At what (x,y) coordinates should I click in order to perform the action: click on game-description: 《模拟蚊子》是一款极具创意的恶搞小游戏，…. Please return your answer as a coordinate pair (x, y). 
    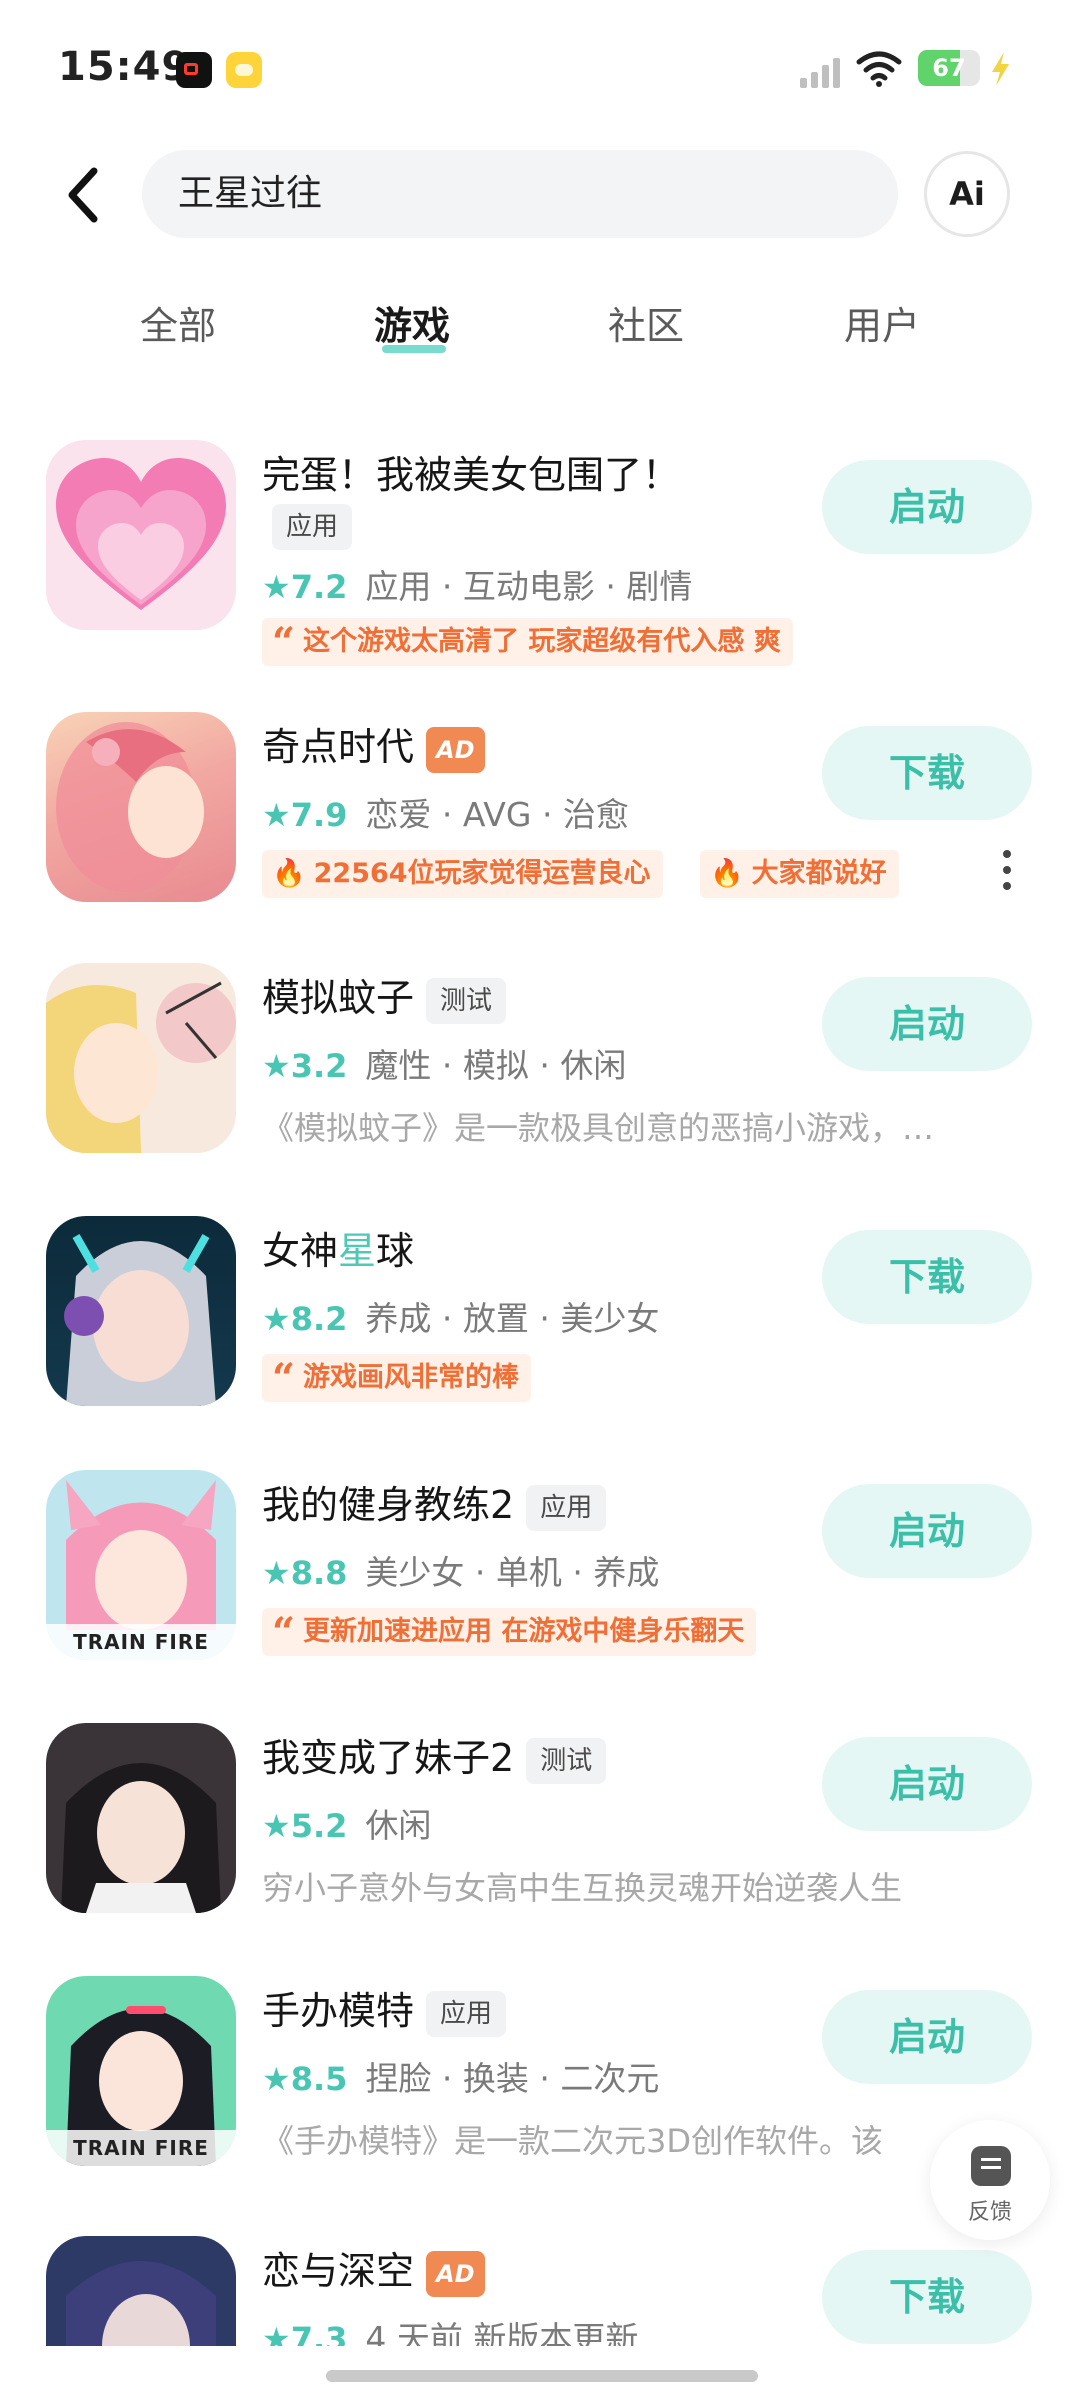
    Looking at the image, I should click on (598, 1128).